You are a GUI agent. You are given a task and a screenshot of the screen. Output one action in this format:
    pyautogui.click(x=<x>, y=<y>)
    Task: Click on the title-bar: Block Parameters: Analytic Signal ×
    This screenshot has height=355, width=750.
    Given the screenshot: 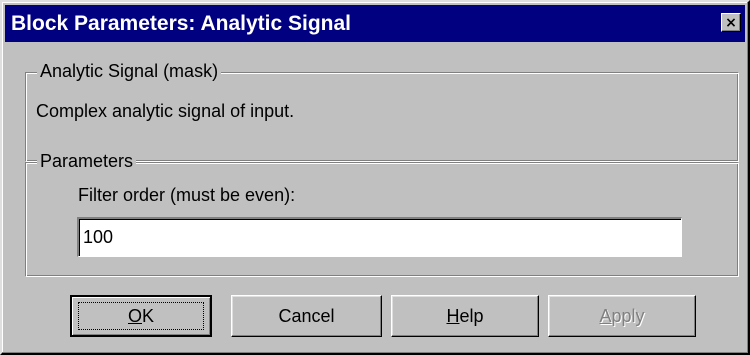 What is the action you would take?
    pyautogui.click(x=375, y=23)
    